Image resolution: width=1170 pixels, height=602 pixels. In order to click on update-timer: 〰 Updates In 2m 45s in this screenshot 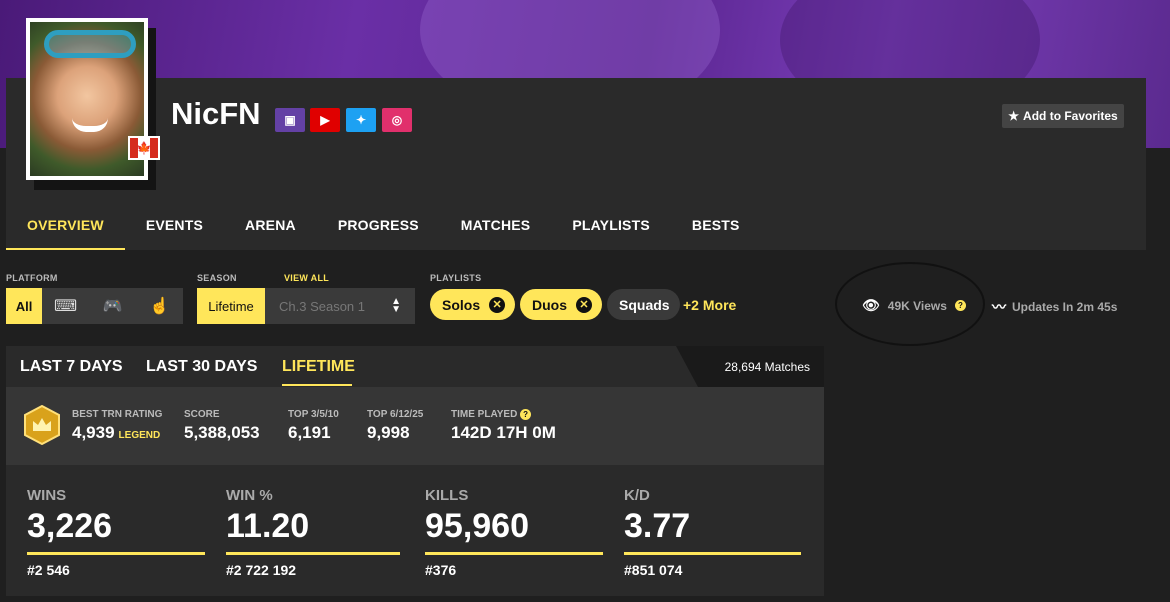, I will do `click(1054, 307)`.